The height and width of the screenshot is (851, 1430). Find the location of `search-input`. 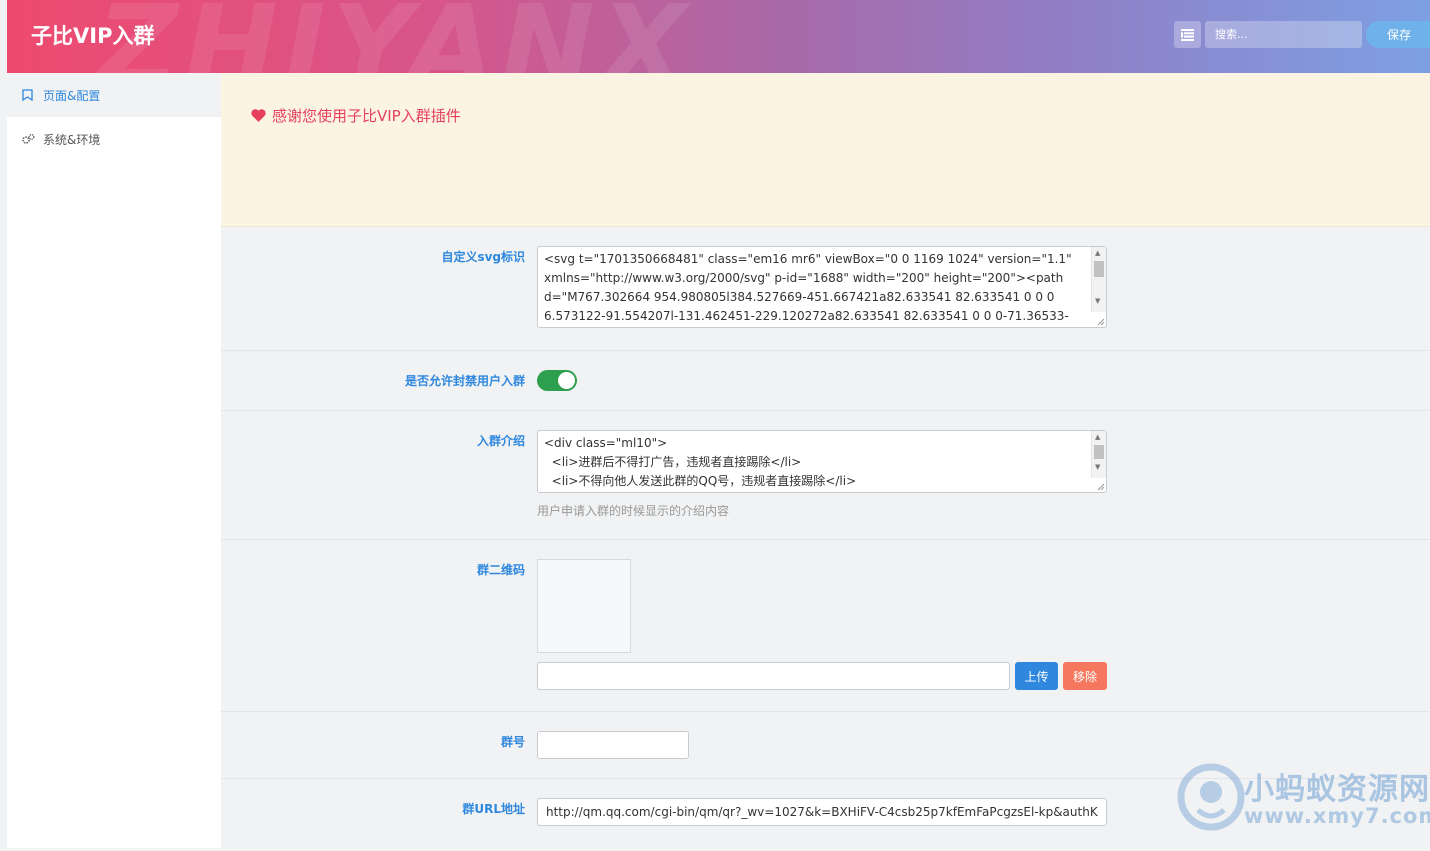

search-input is located at coordinates (1283, 34).